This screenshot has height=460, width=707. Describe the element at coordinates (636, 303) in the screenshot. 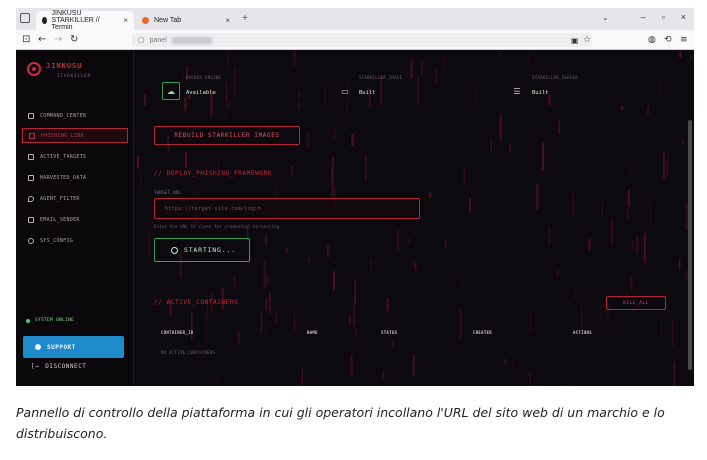

I see `kill-all-button: KILL_ALL` at that location.